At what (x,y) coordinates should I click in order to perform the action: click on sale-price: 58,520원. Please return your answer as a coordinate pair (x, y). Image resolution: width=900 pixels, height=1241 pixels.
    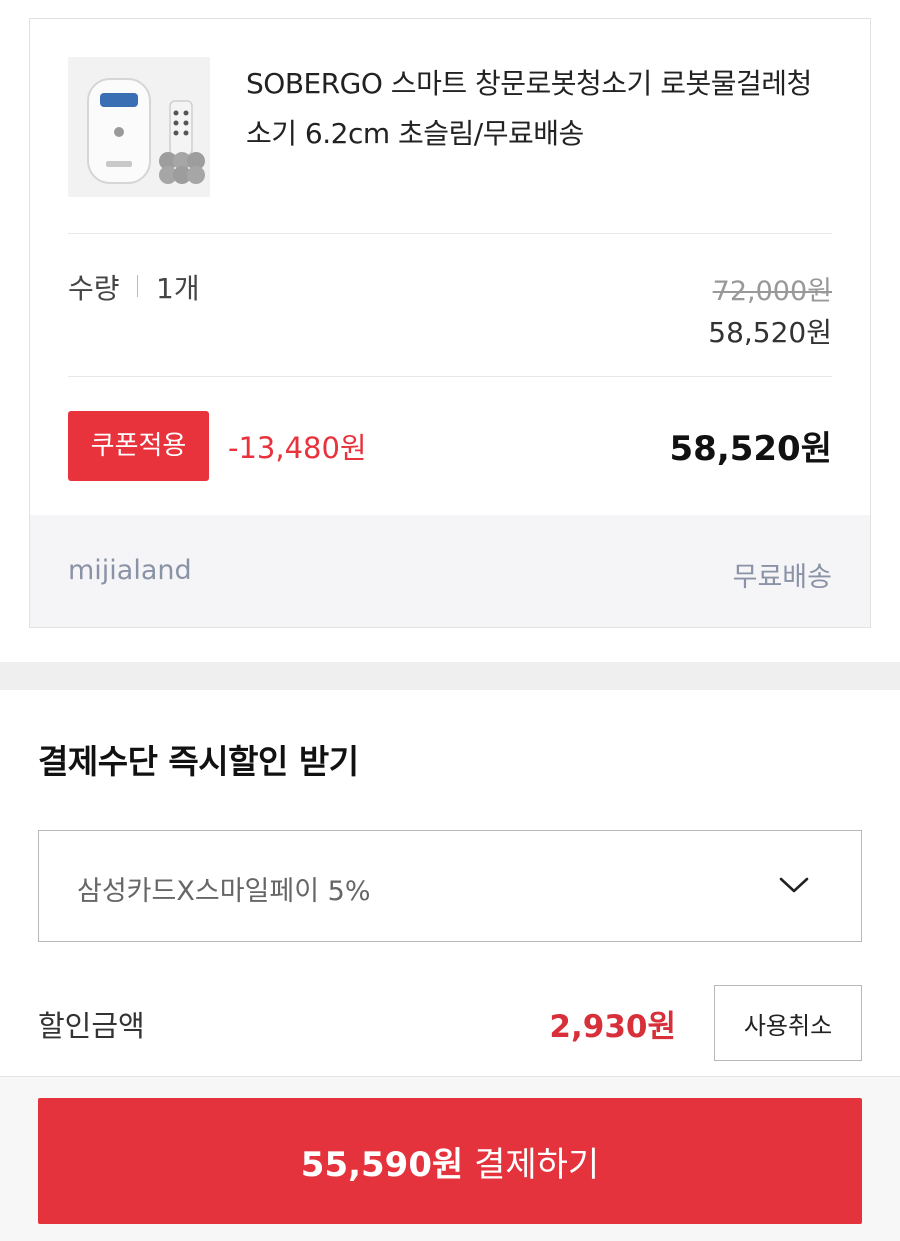
    Looking at the image, I should click on (770, 332).